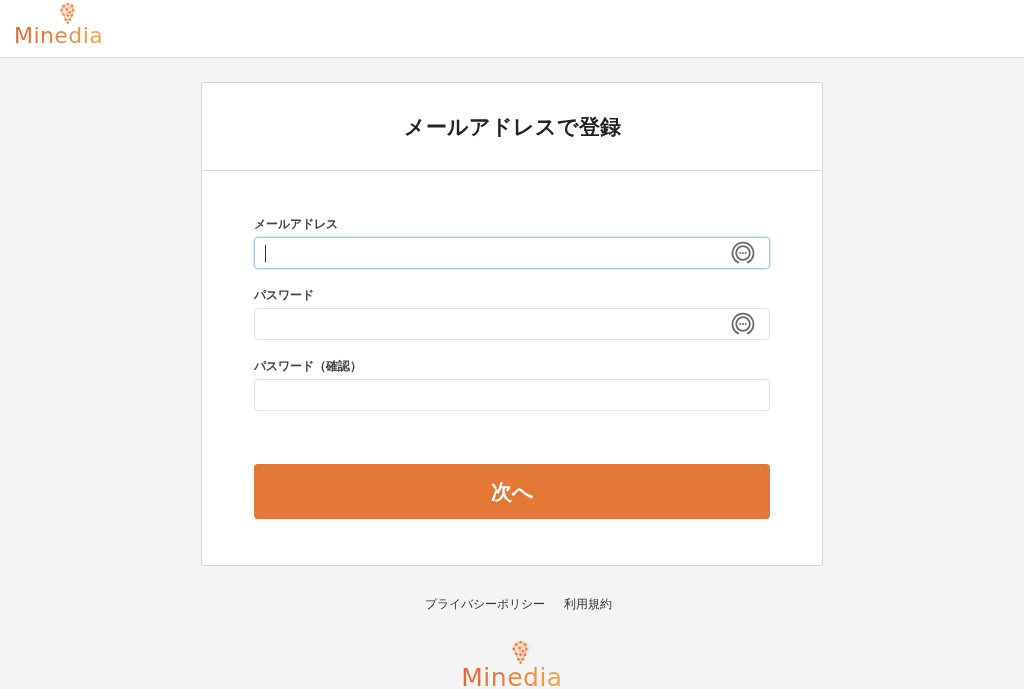  What do you see at coordinates (308, 366) in the screenshot?
I see `field-label: パスワード（確認）` at bounding box center [308, 366].